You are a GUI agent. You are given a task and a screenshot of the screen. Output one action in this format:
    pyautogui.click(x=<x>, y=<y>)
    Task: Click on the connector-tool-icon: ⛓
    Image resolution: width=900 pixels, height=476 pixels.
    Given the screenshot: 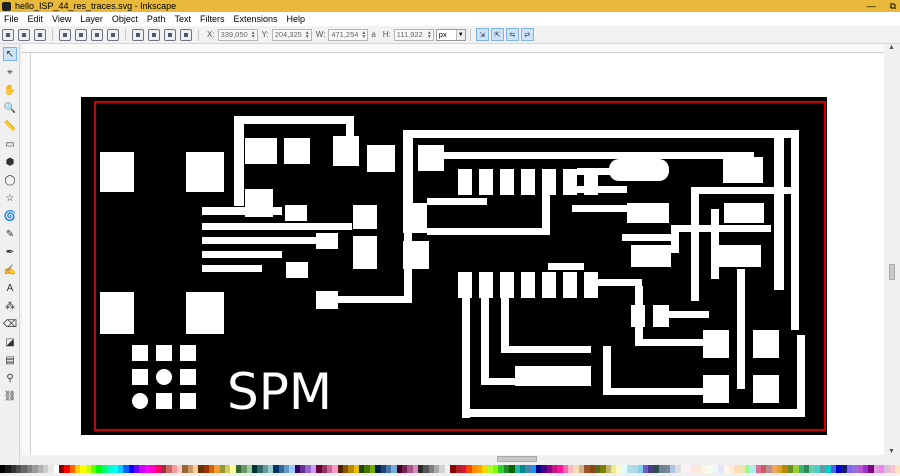 What is the action you would take?
    pyautogui.click(x=10, y=396)
    